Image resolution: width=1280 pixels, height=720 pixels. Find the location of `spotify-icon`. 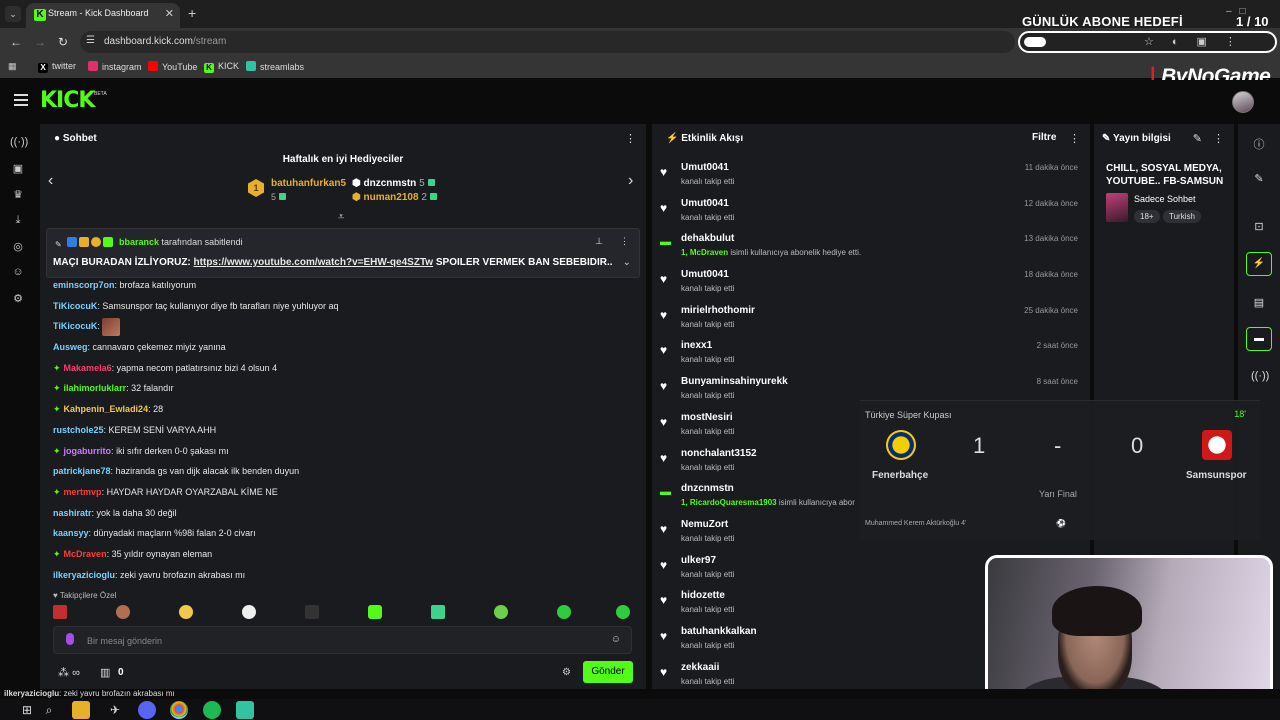

spotify-icon is located at coordinates (212, 710).